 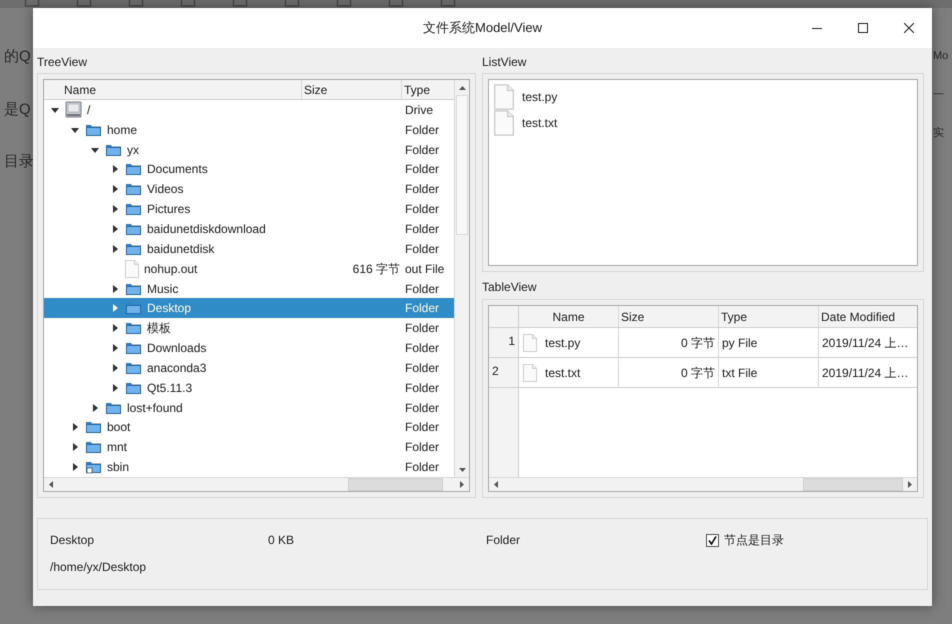 What do you see at coordinates (249, 467) in the screenshot?
I see `tree-row: sbin Folder` at bounding box center [249, 467].